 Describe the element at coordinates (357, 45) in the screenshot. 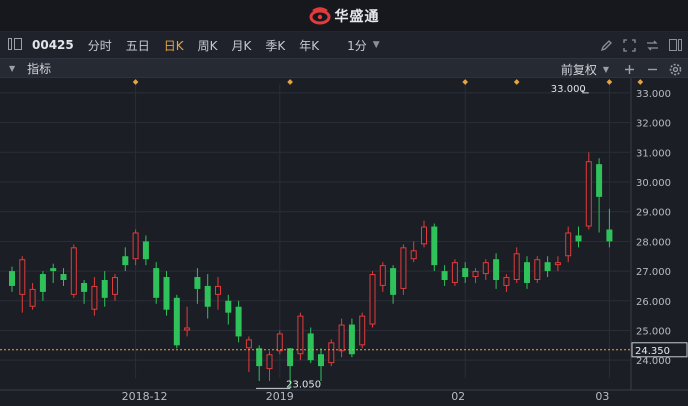

I see `period-select: 1分` at that location.